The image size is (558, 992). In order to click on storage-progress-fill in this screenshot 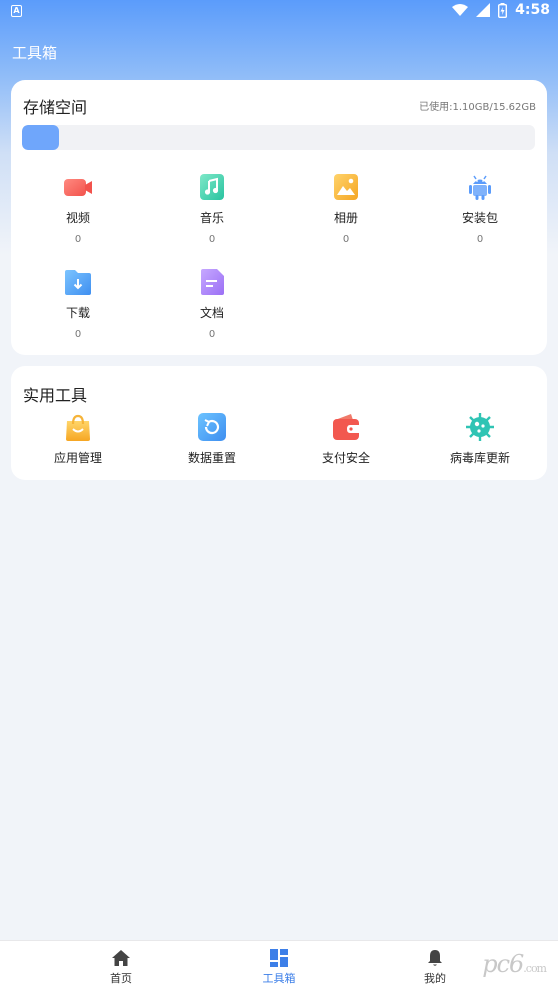, I will do `click(40, 137)`.